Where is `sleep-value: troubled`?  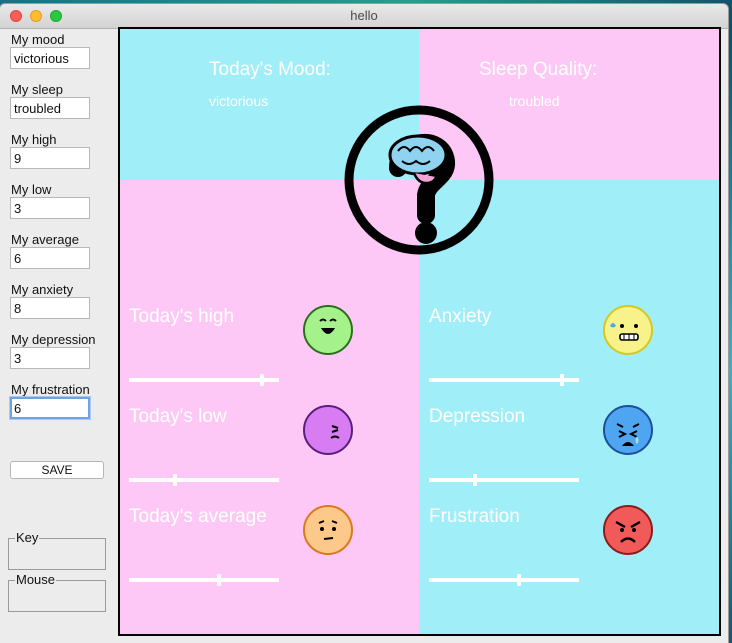 sleep-value: troubled is located at coordinates (534, 101).